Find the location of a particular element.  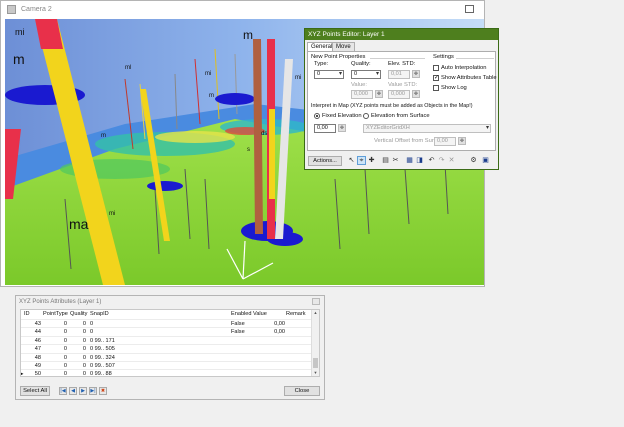

fixed-elevation-radio is located at coordinates (317, 116).